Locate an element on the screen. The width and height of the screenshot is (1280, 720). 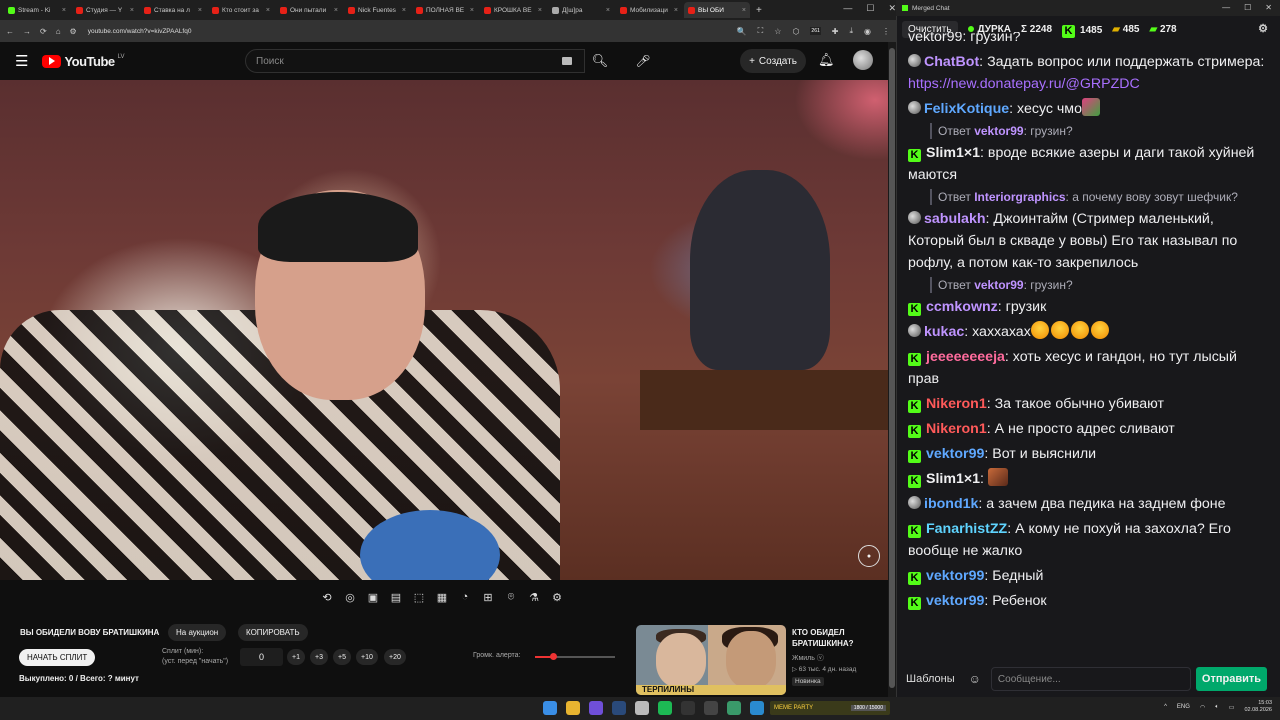
screenshot-settings-icon: ▣ is located at coordinates (373, 597).